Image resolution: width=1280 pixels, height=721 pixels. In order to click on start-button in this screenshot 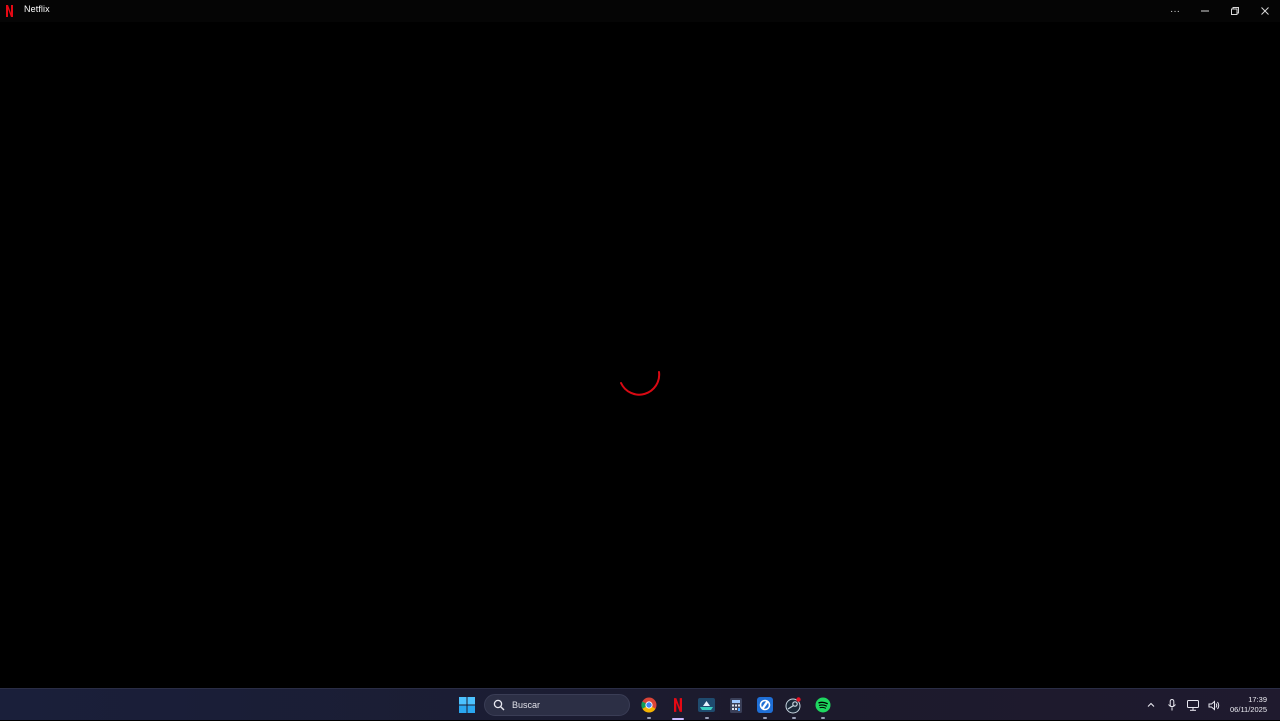, I will do `click(466, 705)`.